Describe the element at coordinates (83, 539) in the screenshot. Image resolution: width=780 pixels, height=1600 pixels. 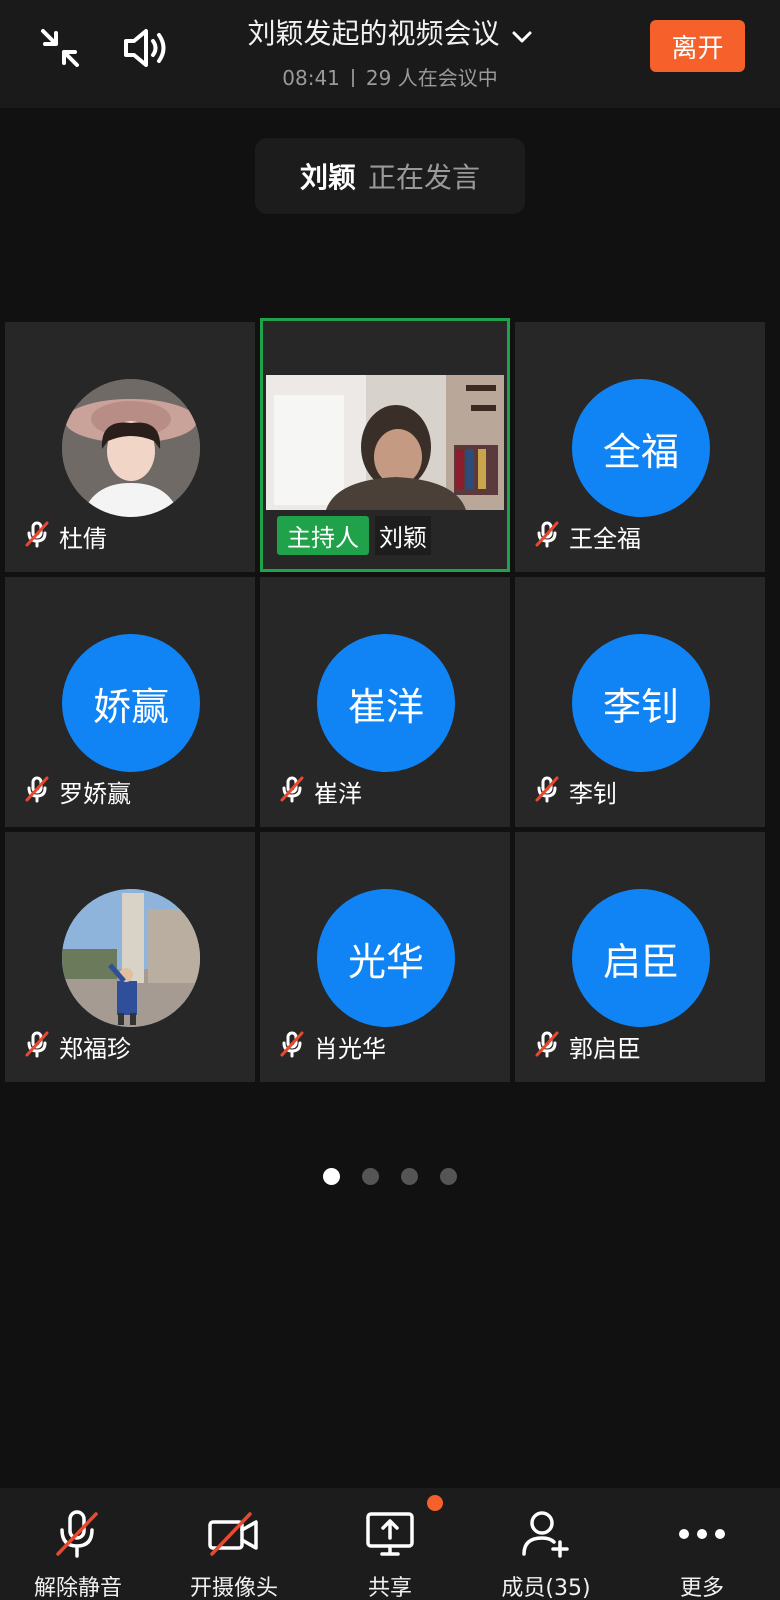
I see `participant-name: 杜倩` at that location.